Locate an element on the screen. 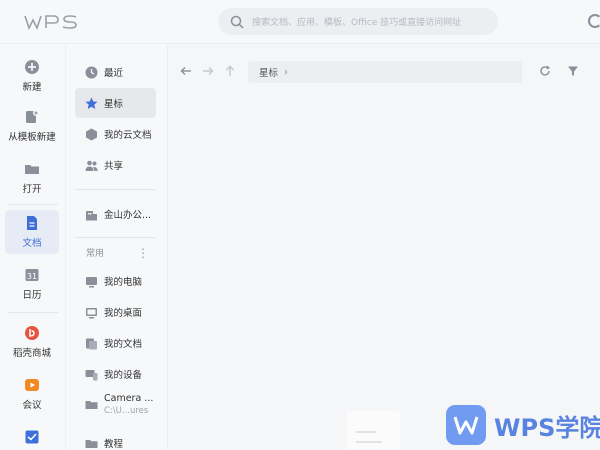  nav-item-cloud-docs: 我的云文档 is located at coordinates (115, 134).